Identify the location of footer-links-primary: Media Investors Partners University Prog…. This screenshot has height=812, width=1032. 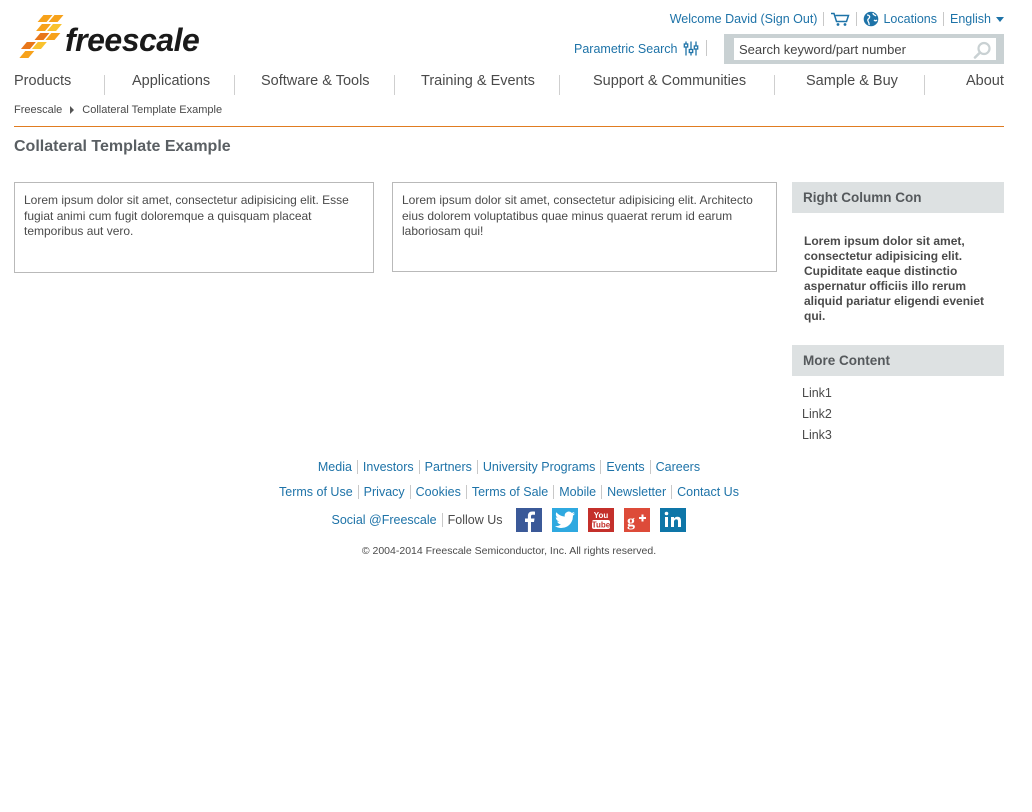
(509, 467).